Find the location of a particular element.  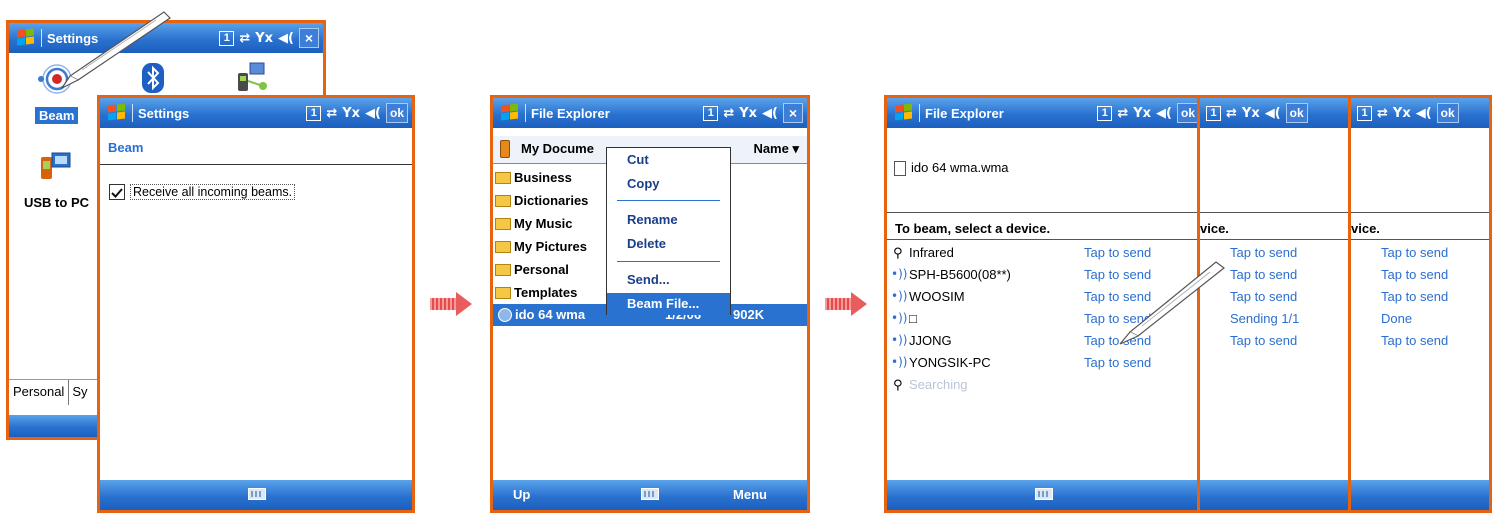

title-bar: File Explorer 1 ⇄ Yx ◀( ok is located at coordinates (1045, 113).